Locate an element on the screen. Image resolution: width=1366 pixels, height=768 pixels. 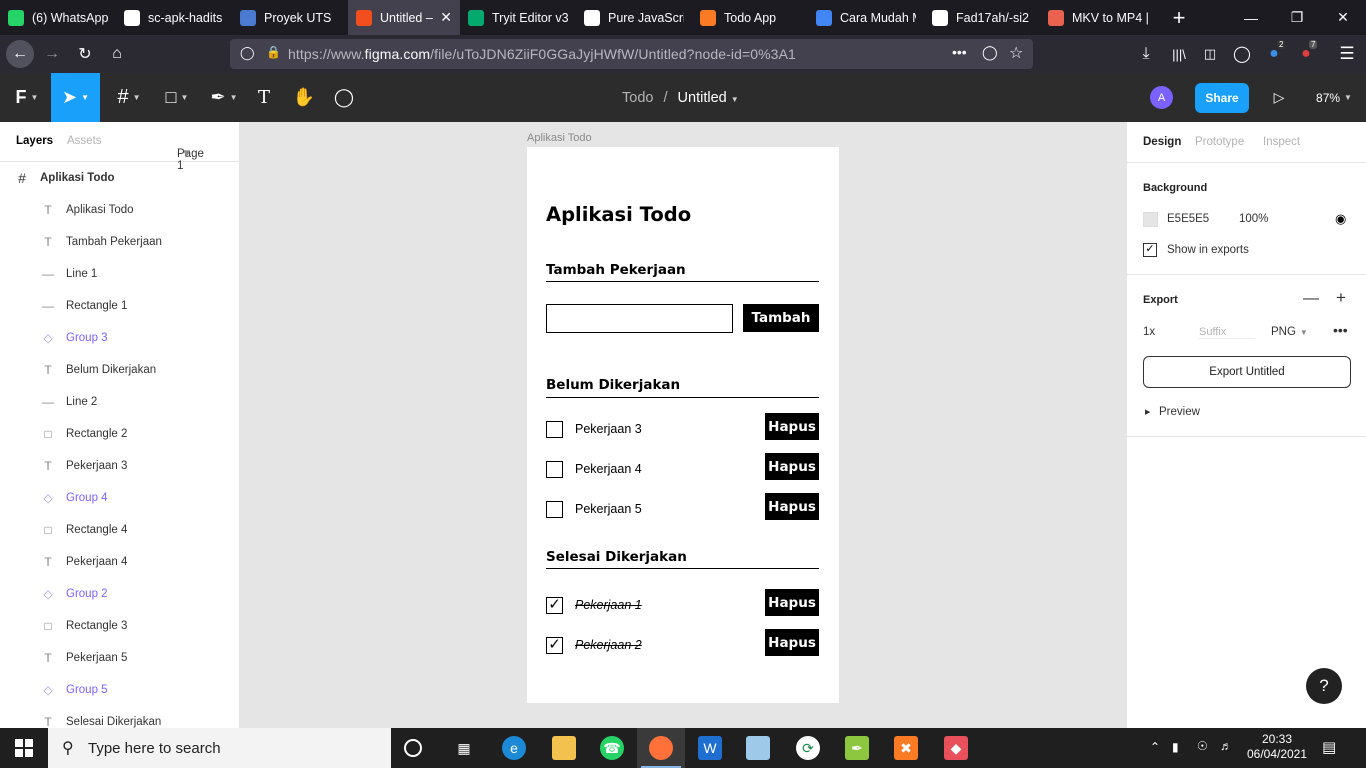
extension-icon: ● 2 is located at coordinates (1274, 54).